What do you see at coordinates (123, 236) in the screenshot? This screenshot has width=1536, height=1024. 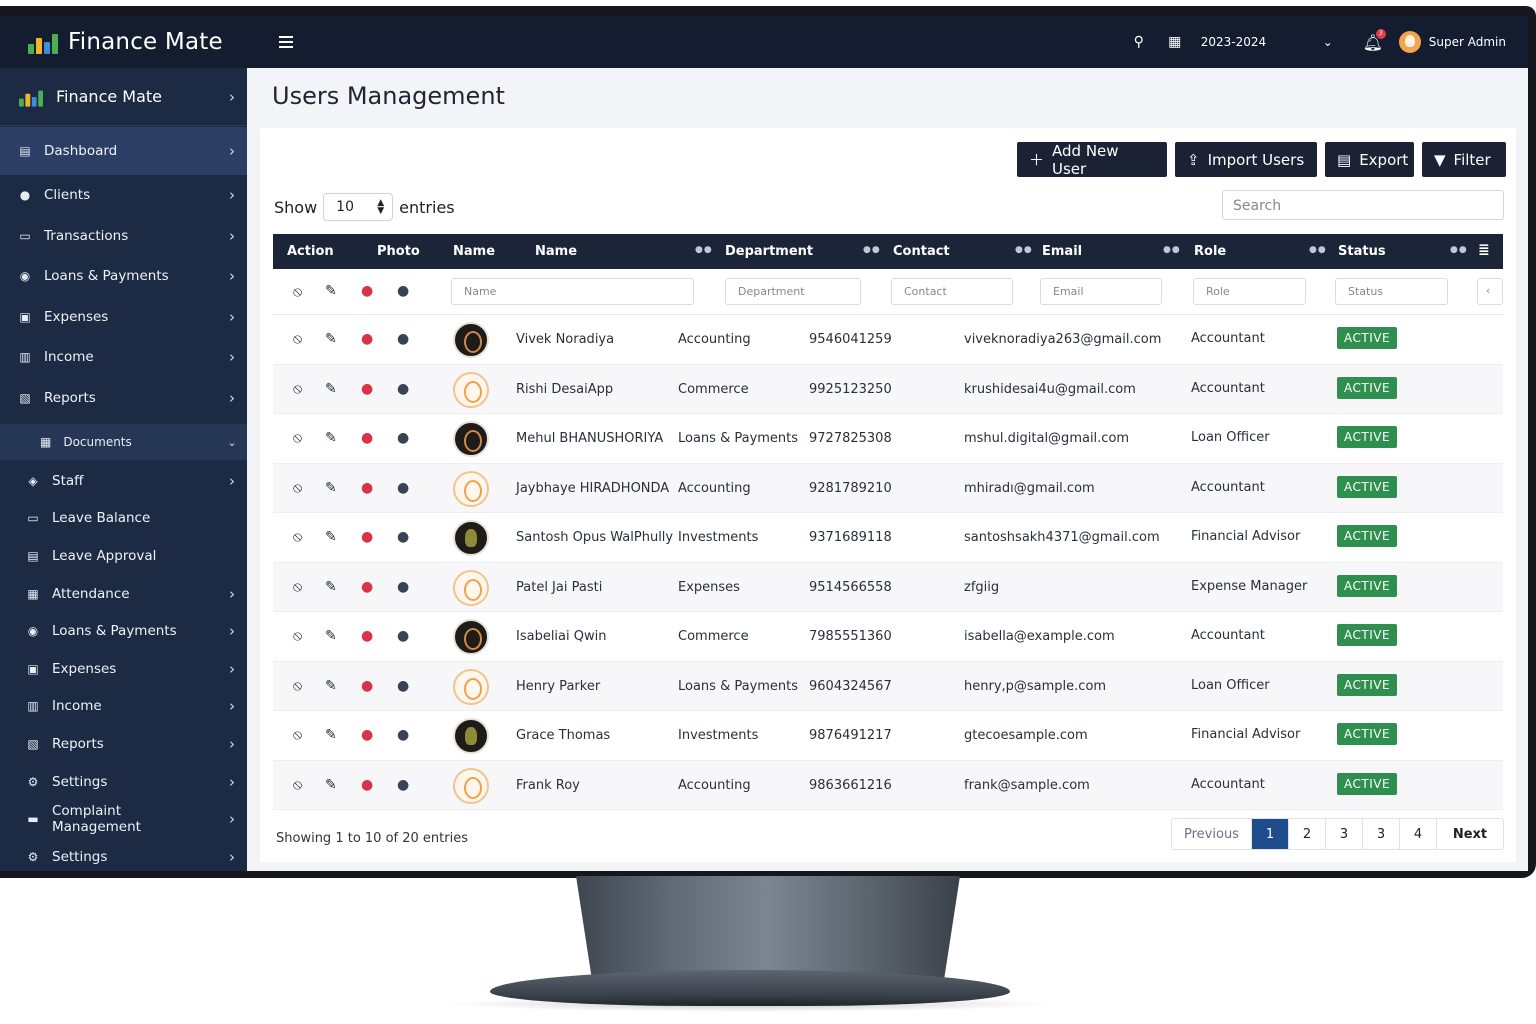 I see `sidebar-item-transactions: ▭ Transactions ›` at bounding box center [123, 236].